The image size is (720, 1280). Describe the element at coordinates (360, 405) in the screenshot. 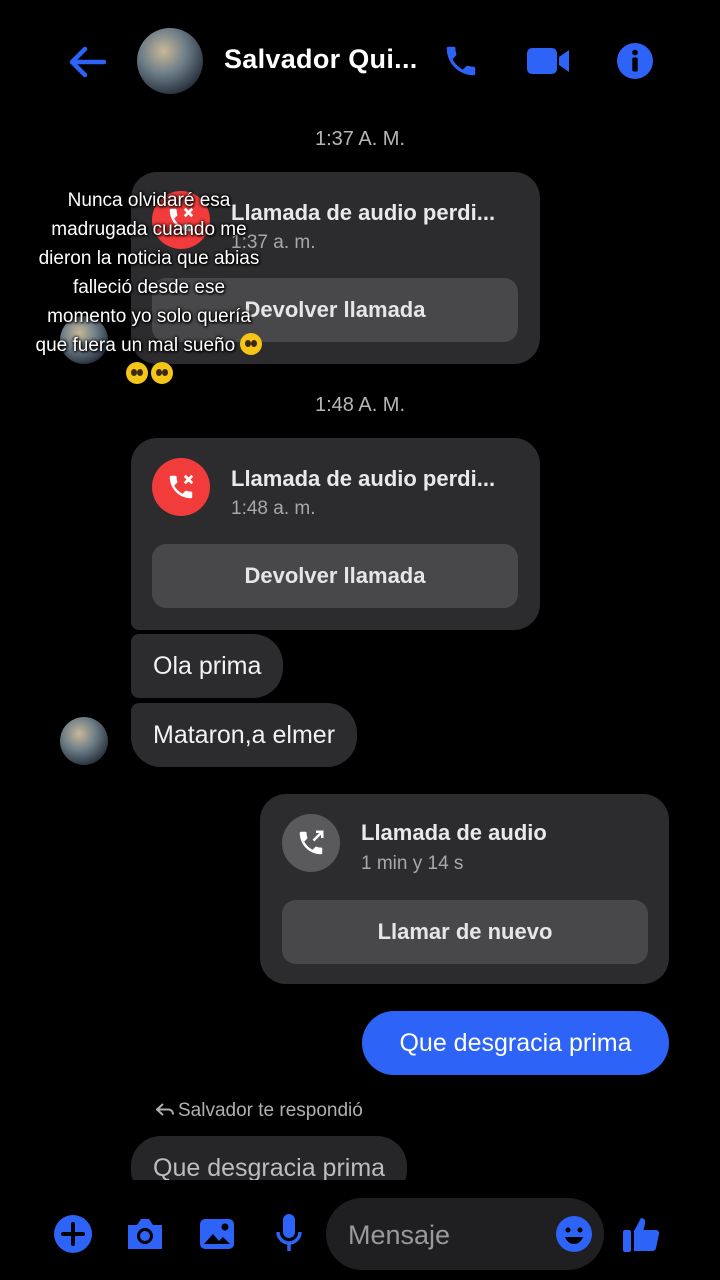

I see `timestamp: 1:48 A. M.` at that location.